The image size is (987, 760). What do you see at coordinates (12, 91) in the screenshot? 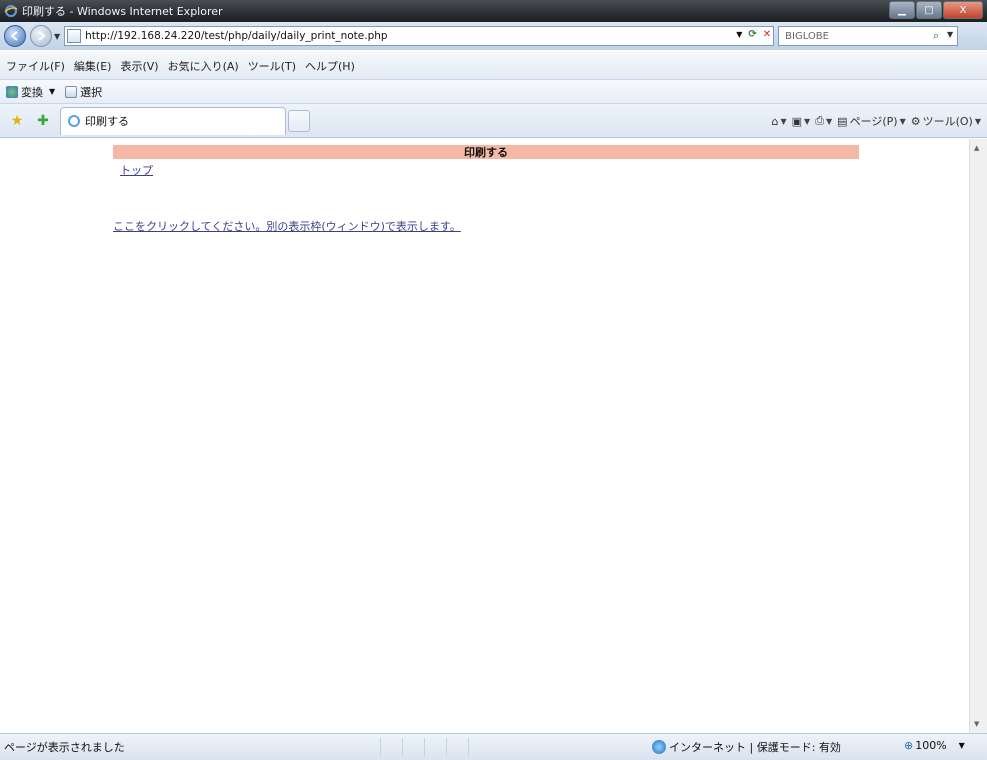
I see `convert-icon` at bounding box center [12, 91].